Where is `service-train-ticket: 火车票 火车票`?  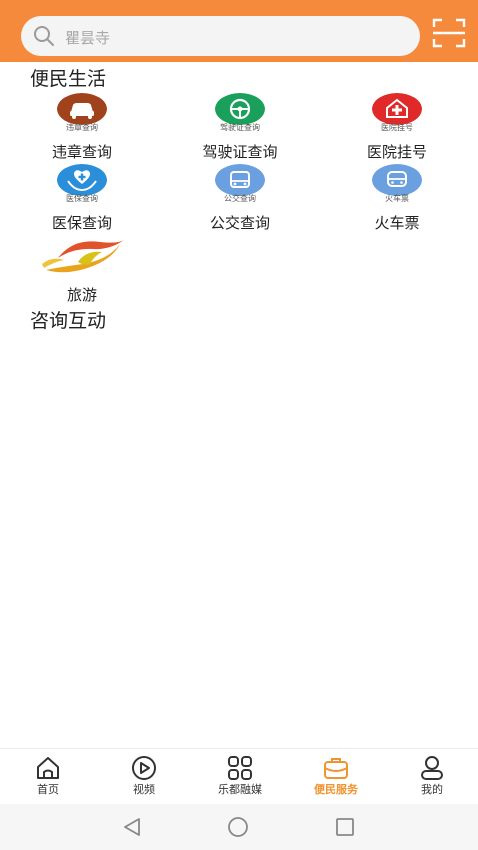 service-train-ticket: 火车票 火车票 is located at coordinates (397, 199).